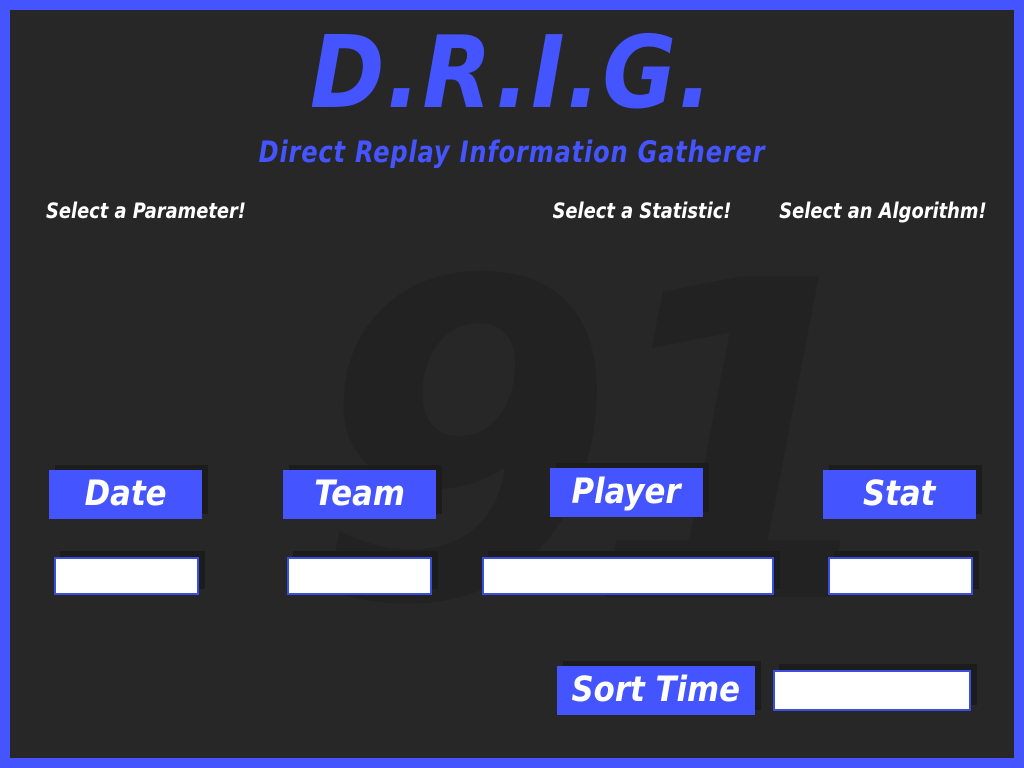  I want to click on team-button: Team, so click(359, 494).